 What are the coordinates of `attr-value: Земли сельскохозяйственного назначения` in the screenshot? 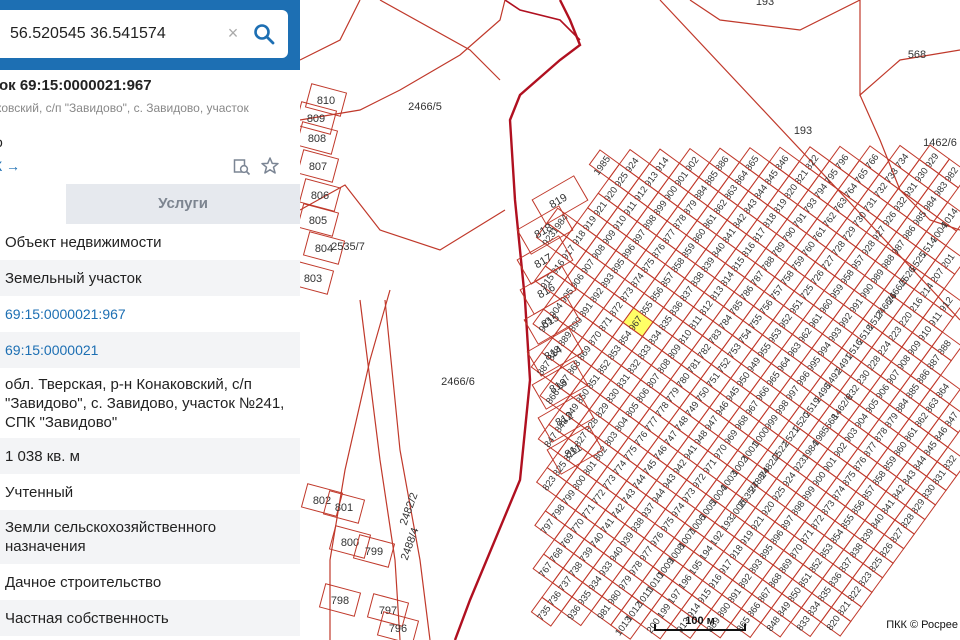 It's located at (111, 537).